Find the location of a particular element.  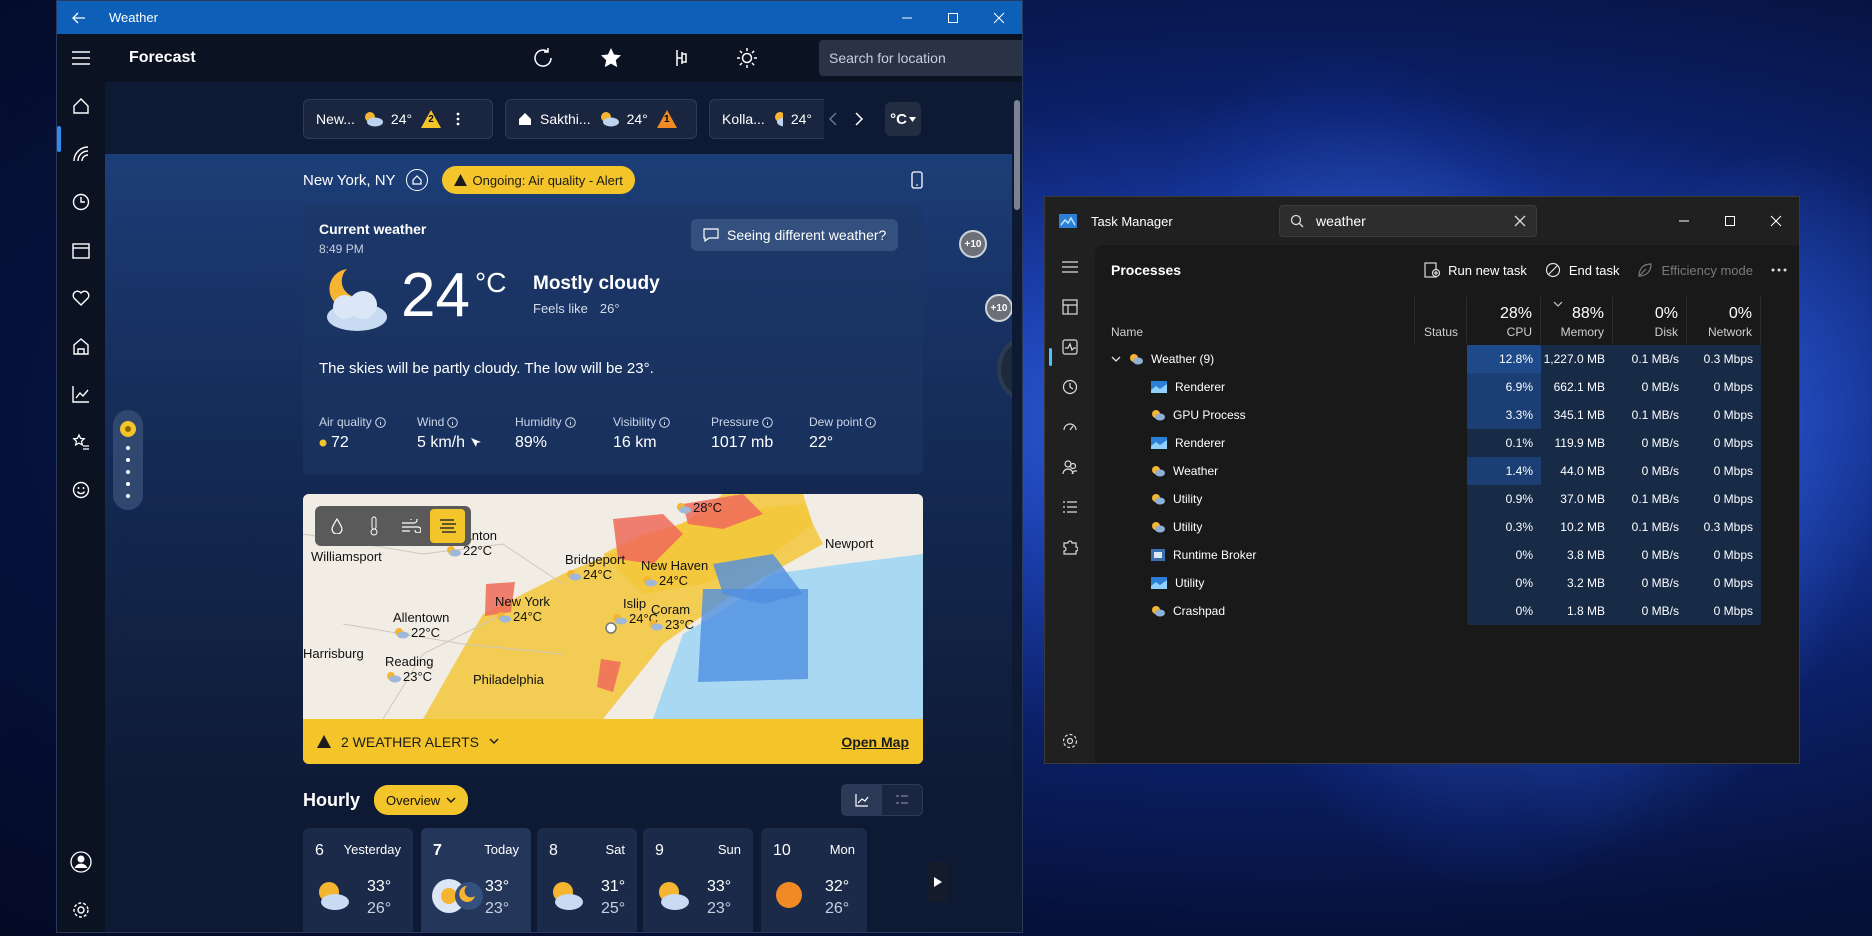

nav-monthly is located at coordinates (81, 250).